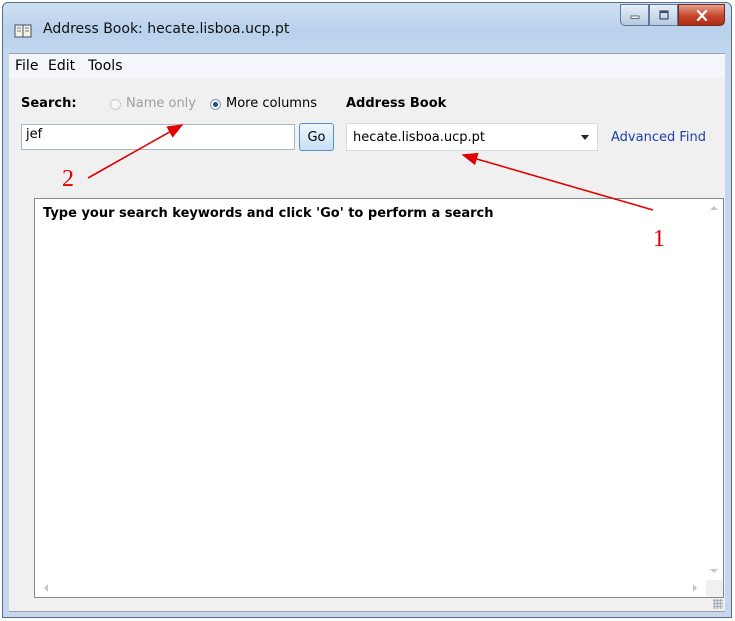 The image size is (735, 621). Describe the element at coordinates (23, 31) in the screenshot. I see `address-book-icon` at that location.